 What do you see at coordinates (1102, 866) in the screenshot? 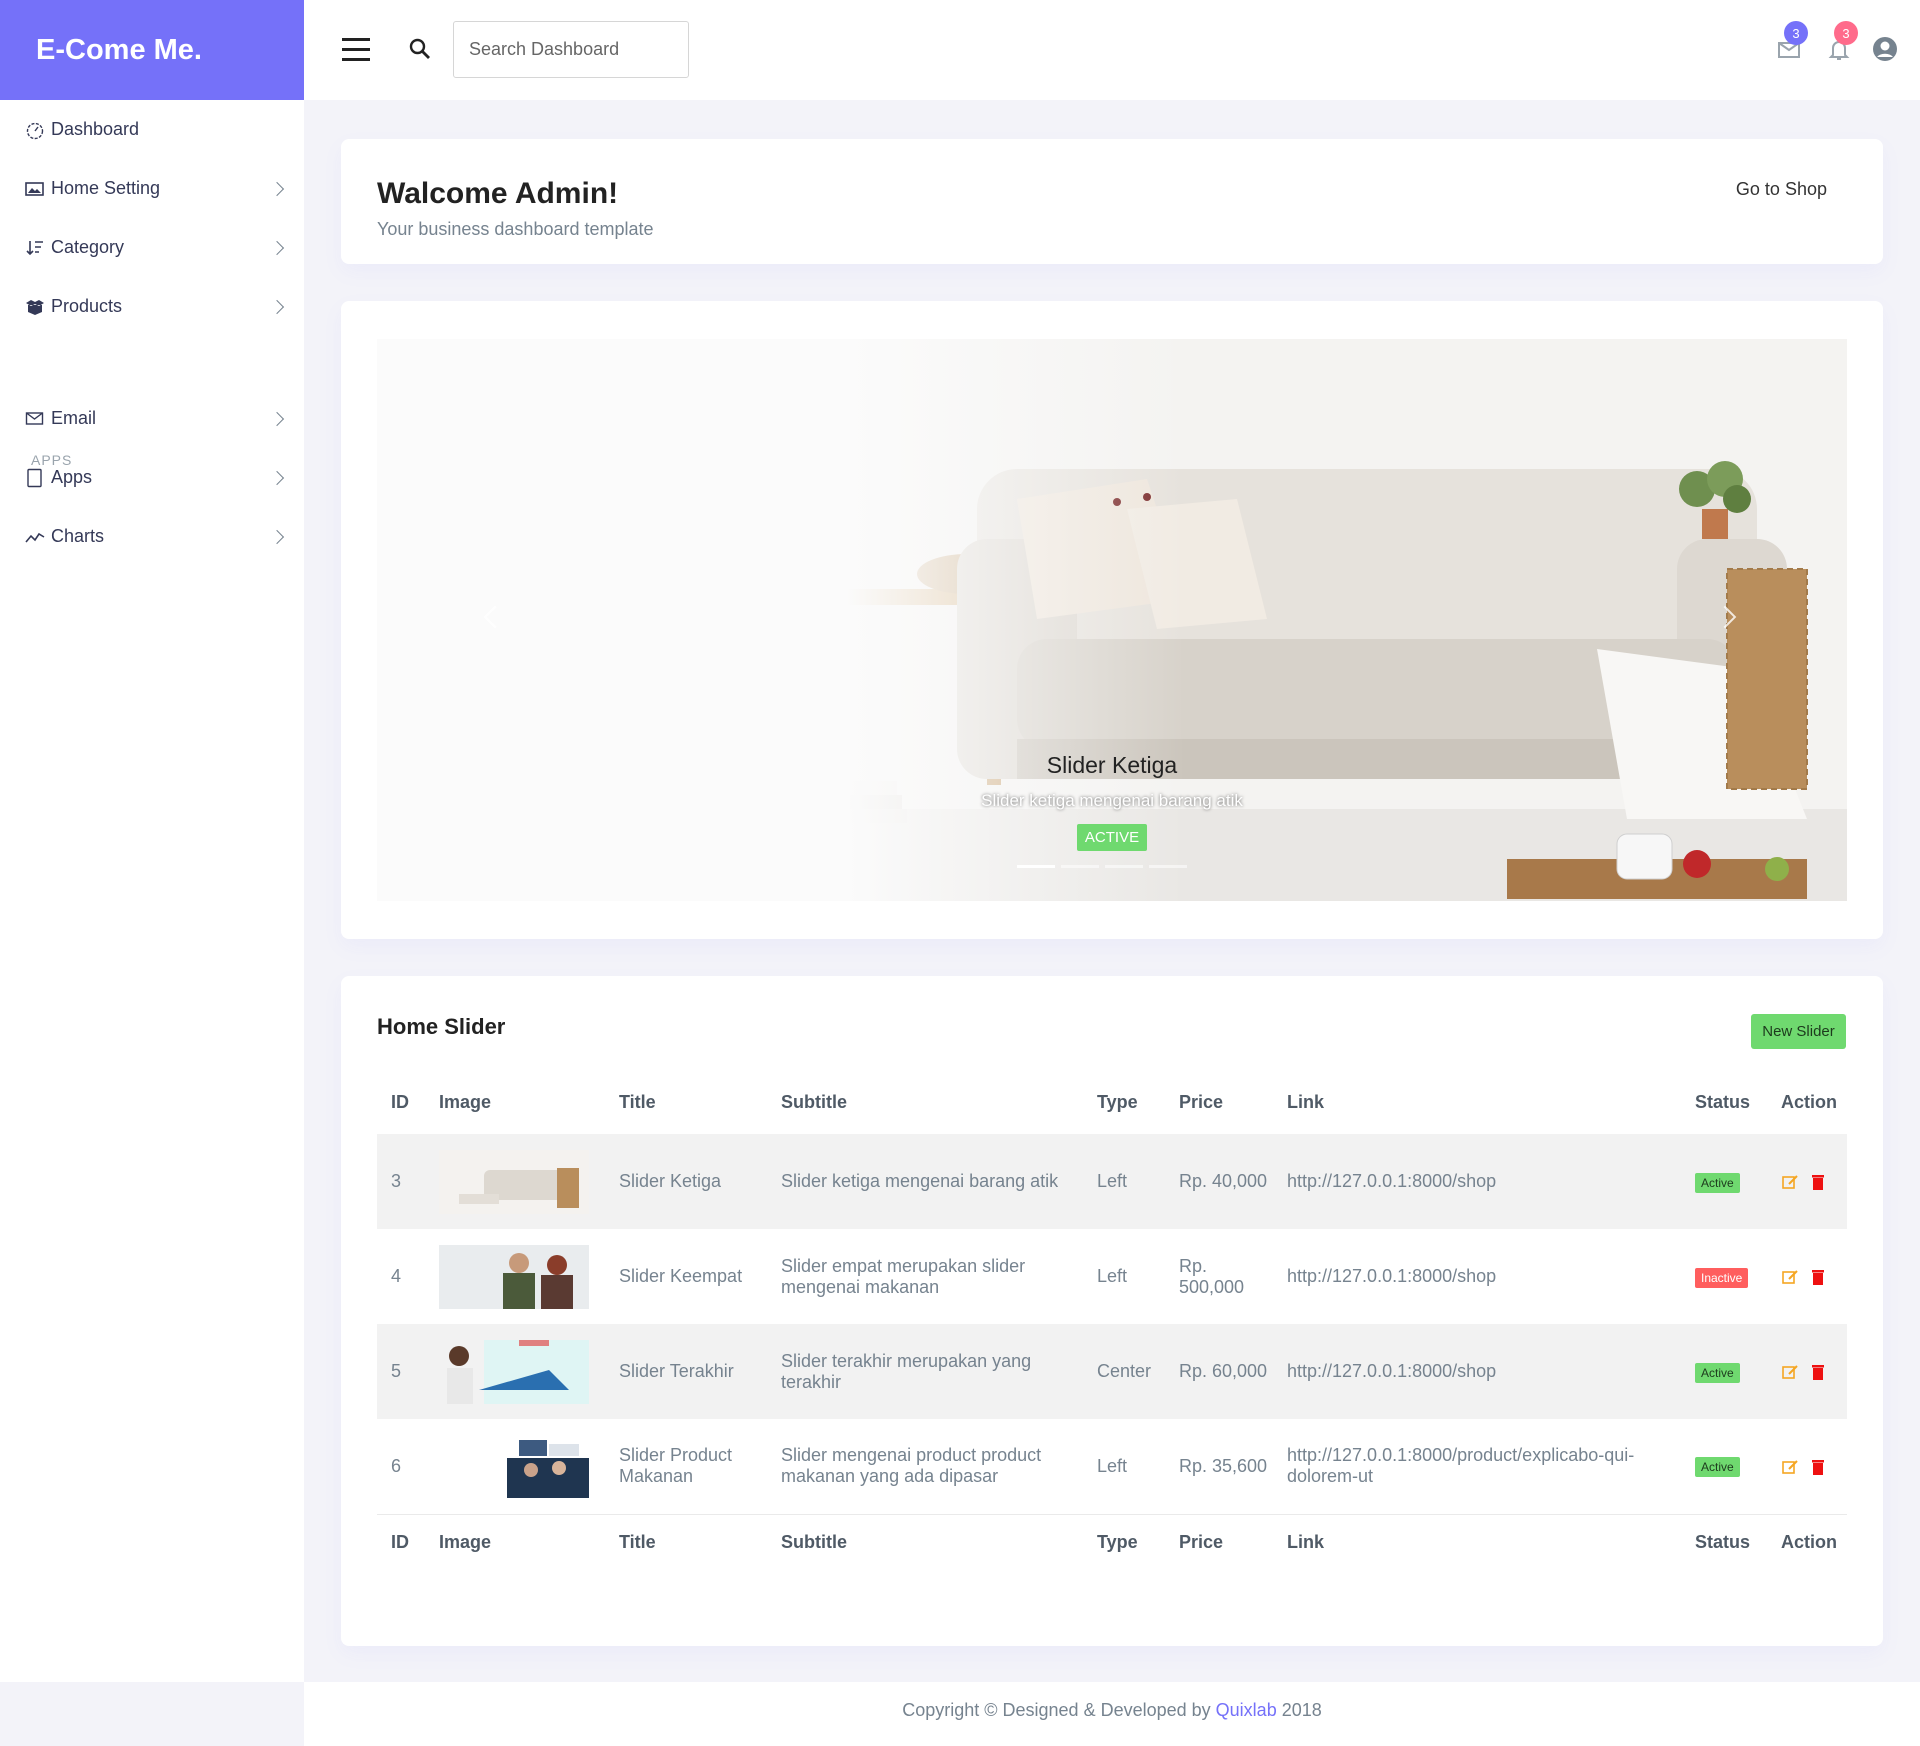
I see `carousel-indicators` at bounding box center [1102, 866].